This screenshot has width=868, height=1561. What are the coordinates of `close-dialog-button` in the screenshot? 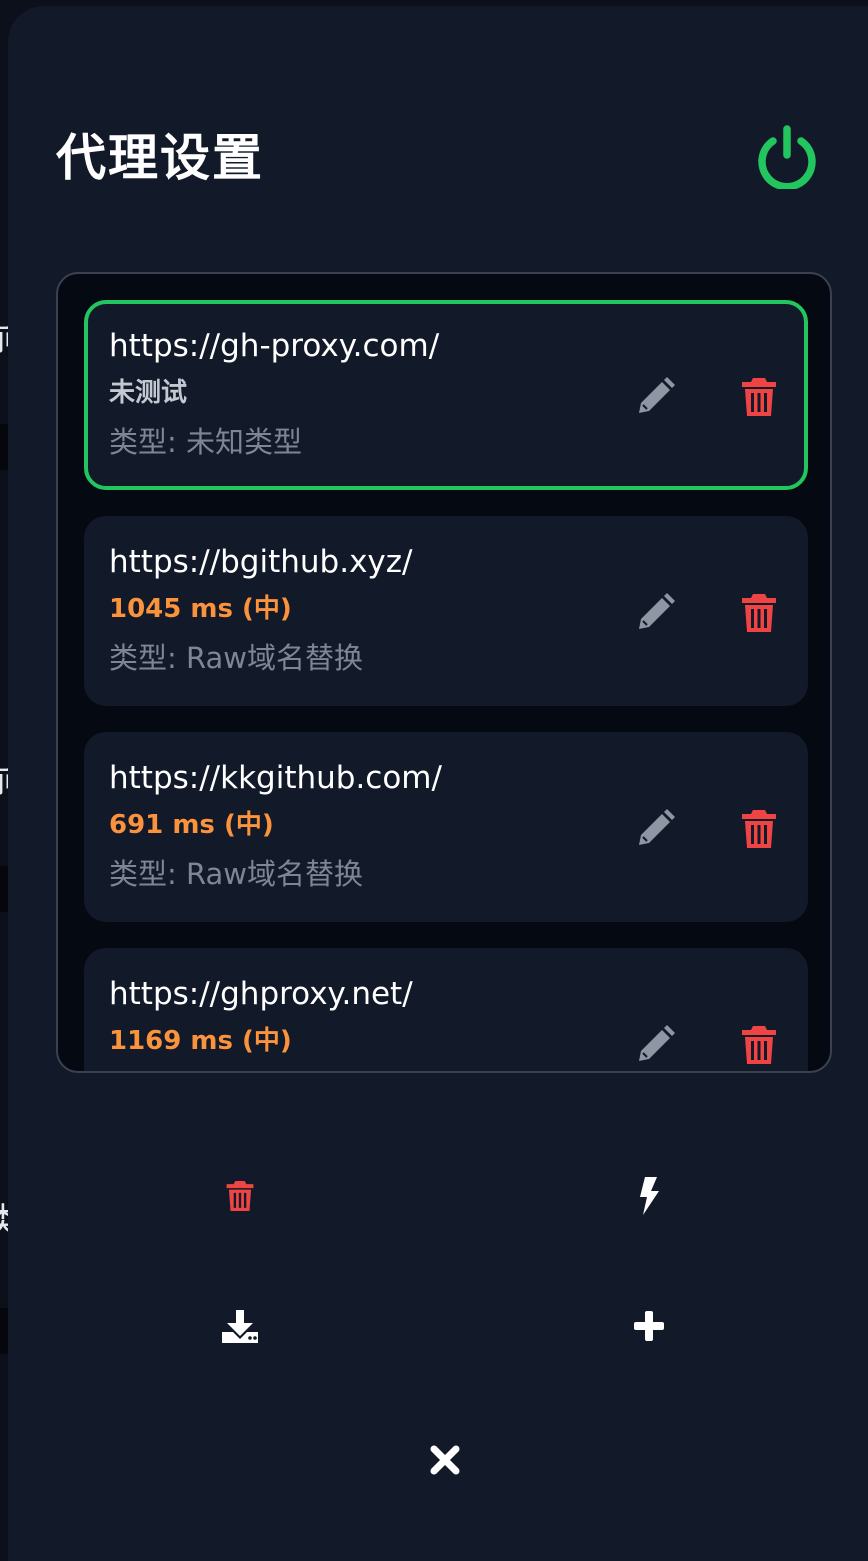 It's located at (445, 1460).